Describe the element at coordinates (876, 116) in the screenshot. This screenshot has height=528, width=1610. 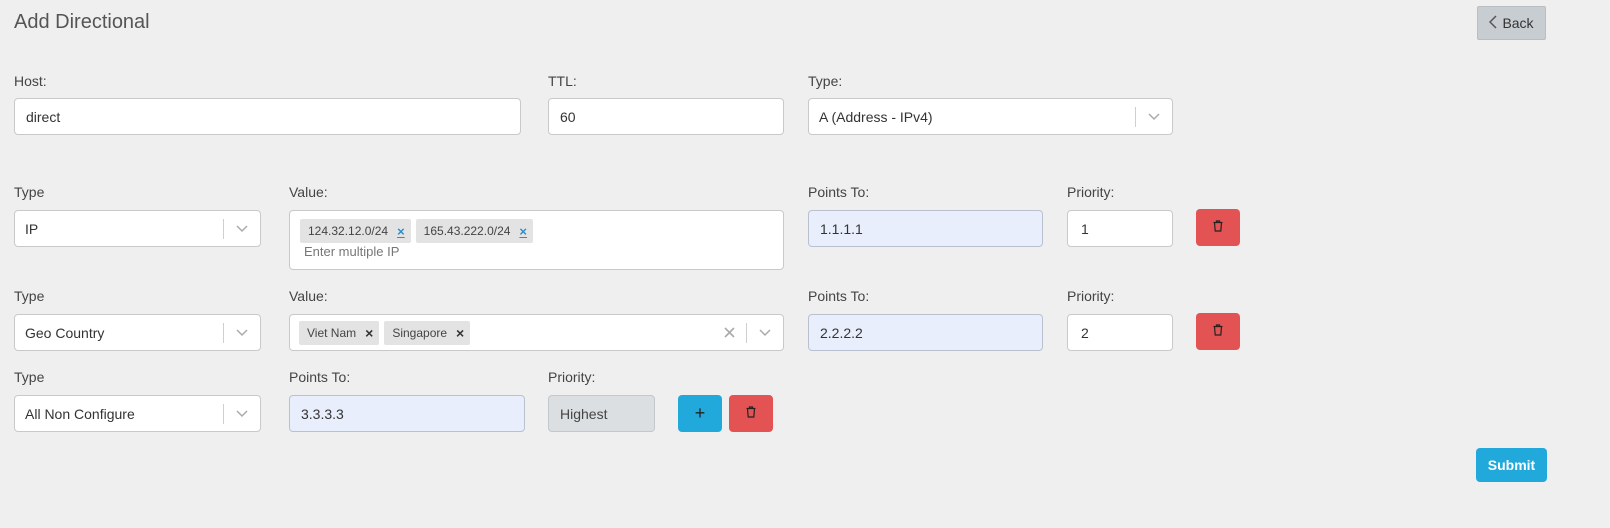
I see `record-type-value: A (Address - IPv4)` at that location.